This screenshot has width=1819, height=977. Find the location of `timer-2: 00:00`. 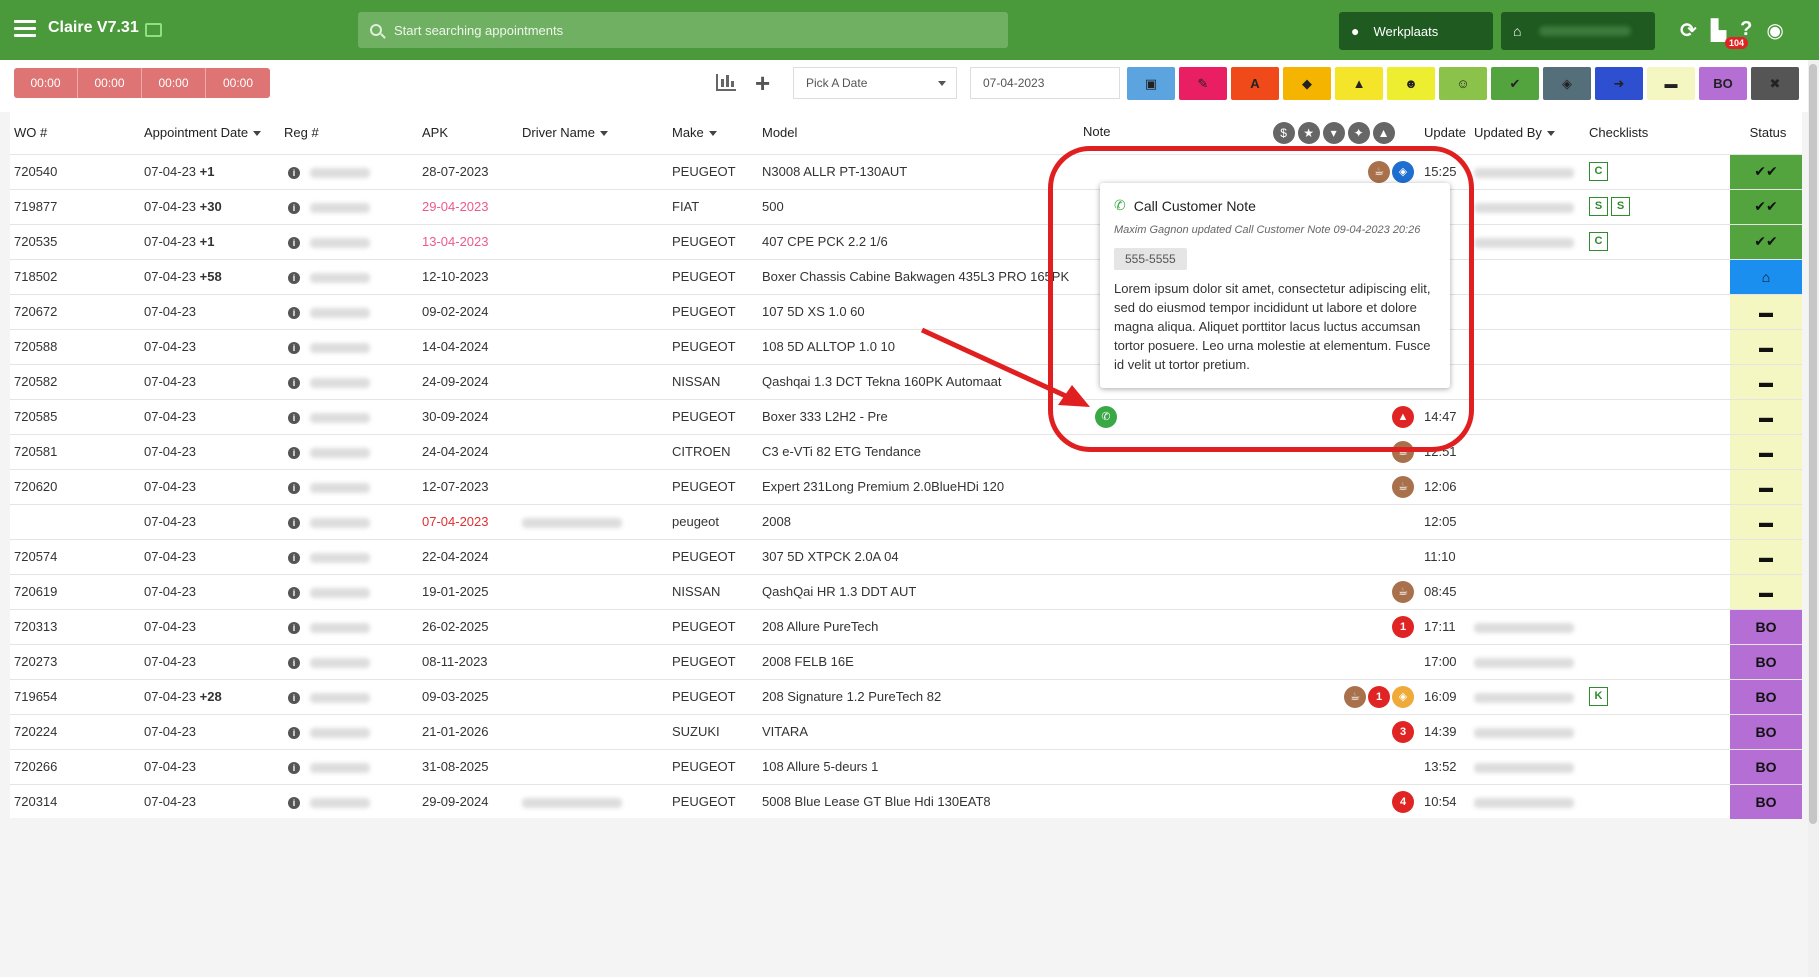

timer-2: 00:00 is located at coordinates (110, 83).